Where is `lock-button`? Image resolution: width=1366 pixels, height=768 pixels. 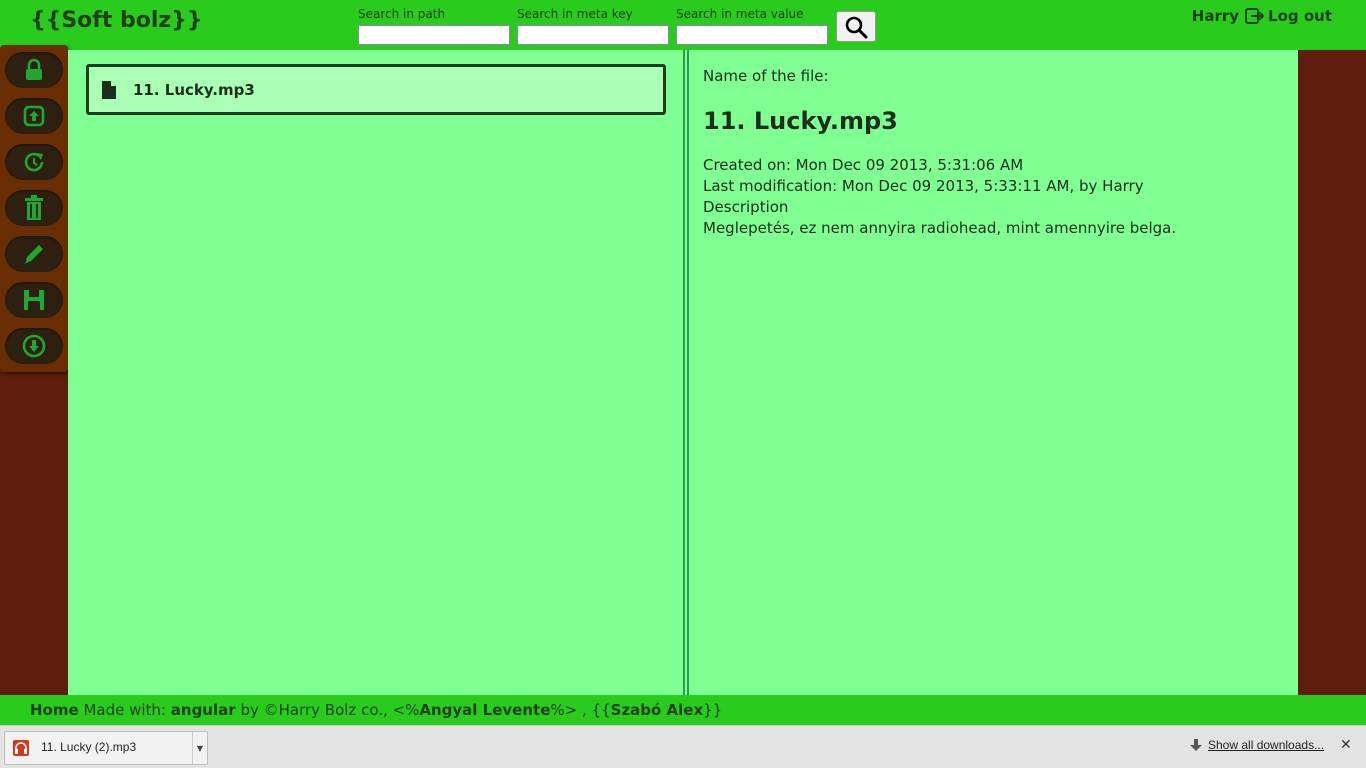 lock-button is located at coordinates (34, 70).